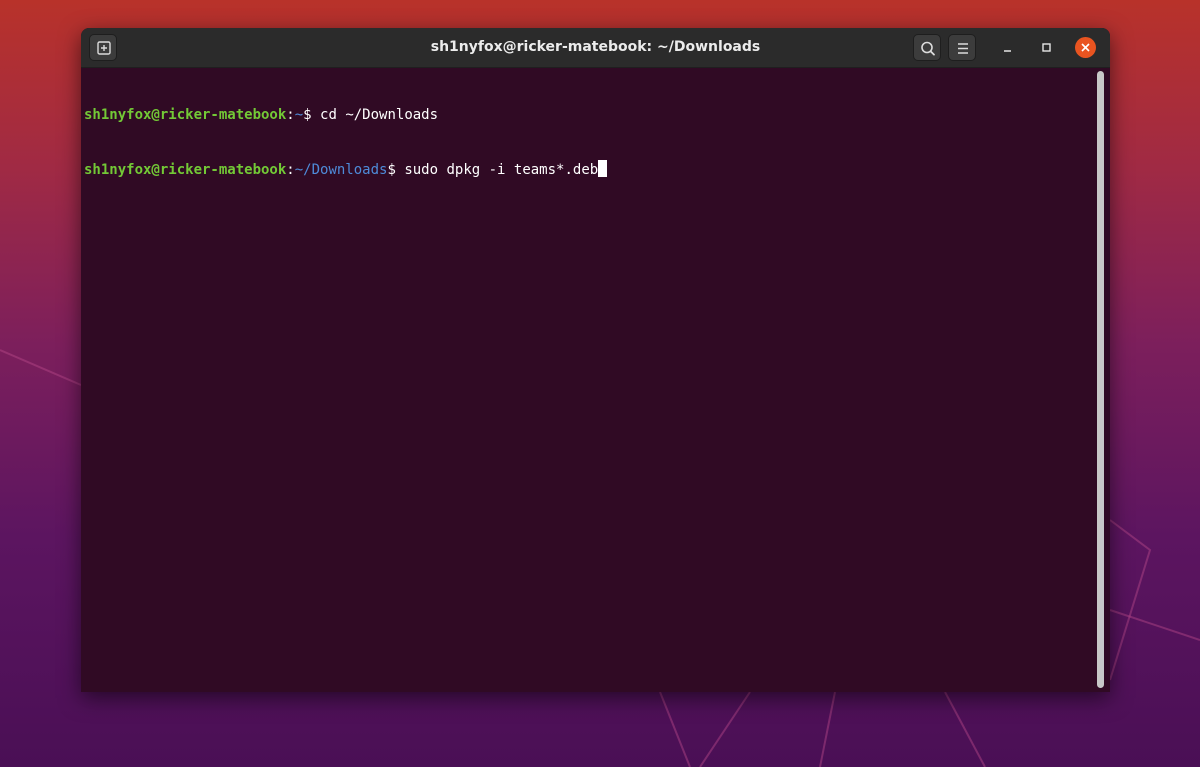  What do you see at coordinates (1007, 51) in the screenshot?
I see `minimize-icon` at bounding box center [1007, 51].